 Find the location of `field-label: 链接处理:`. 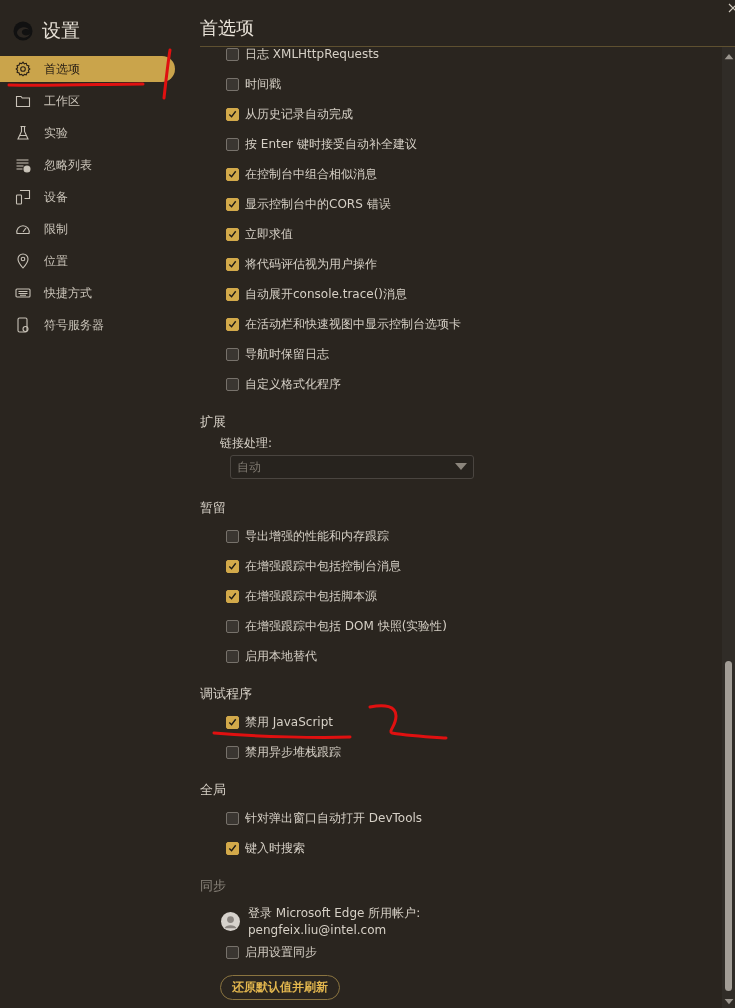

field-label: 链接处理: is located at coordinates (247, 443).